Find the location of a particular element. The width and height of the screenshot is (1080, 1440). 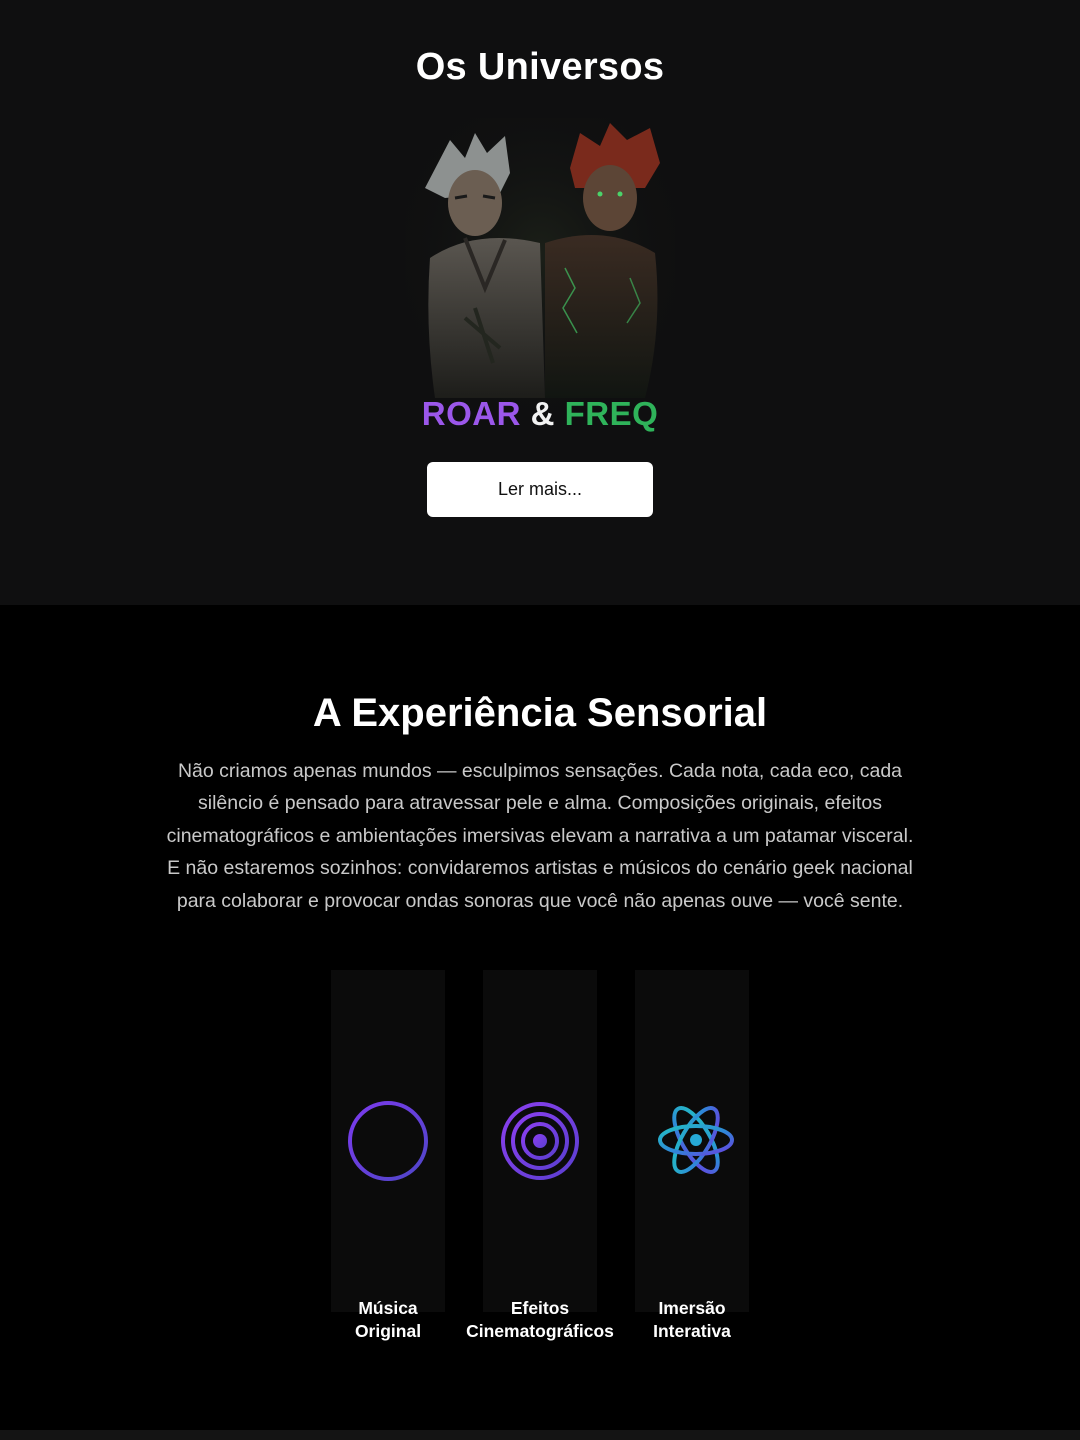

feature-card-music is located at coordinates (388, 1141).